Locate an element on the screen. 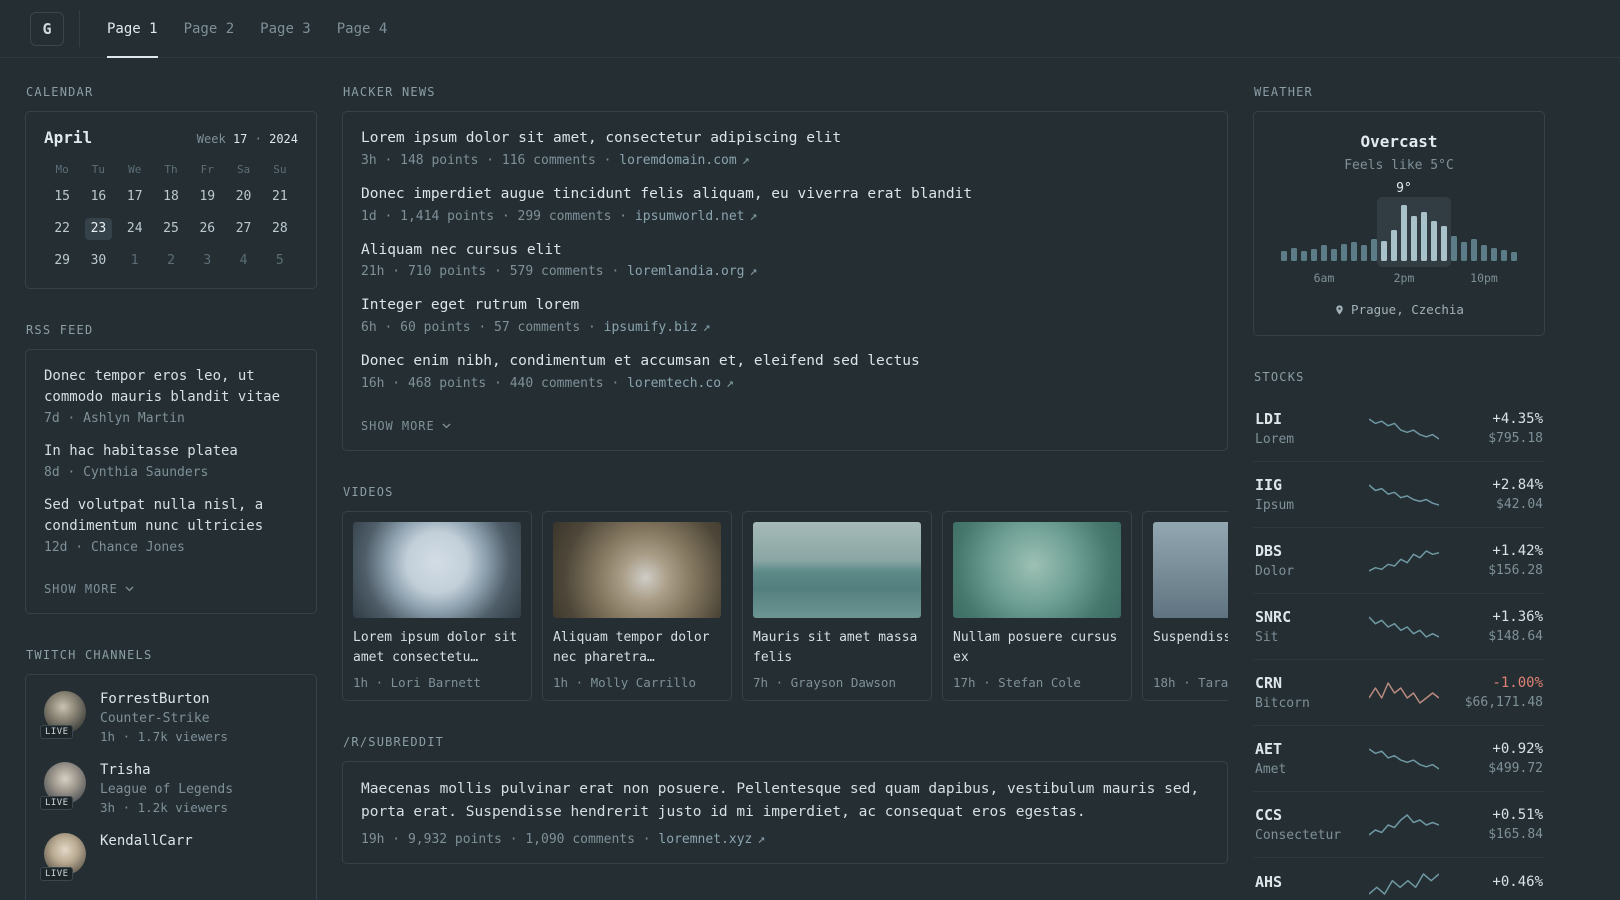 Image resolution: width=1620 pixels, height=900 pixels. stock-row: AHS +0.46% is located at coordinates (1399, 879).